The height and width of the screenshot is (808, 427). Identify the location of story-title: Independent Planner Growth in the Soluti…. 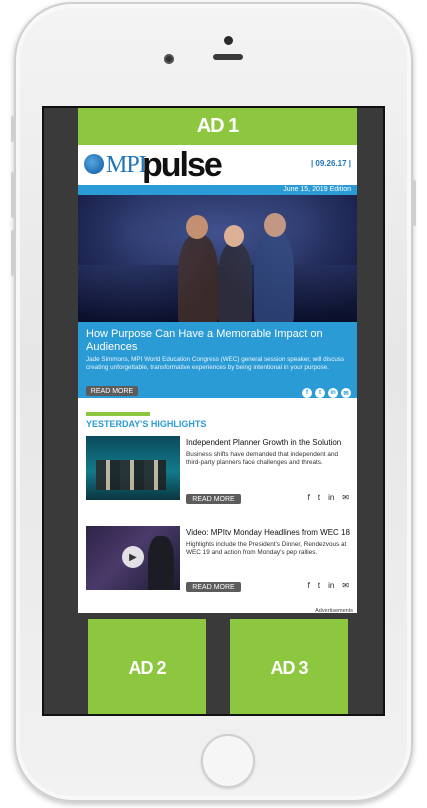
(263, 443).